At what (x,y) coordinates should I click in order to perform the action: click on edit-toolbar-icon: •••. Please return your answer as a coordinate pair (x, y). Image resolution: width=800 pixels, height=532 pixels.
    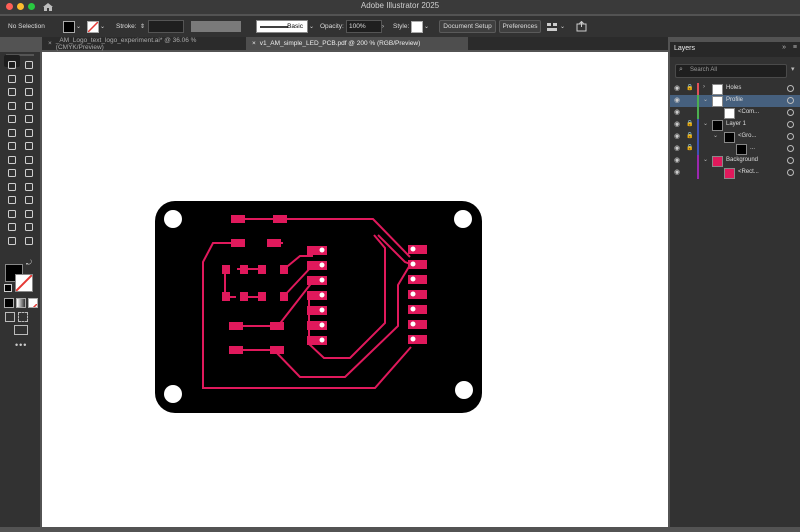
    Looking at the image, I should click on (21, 345).